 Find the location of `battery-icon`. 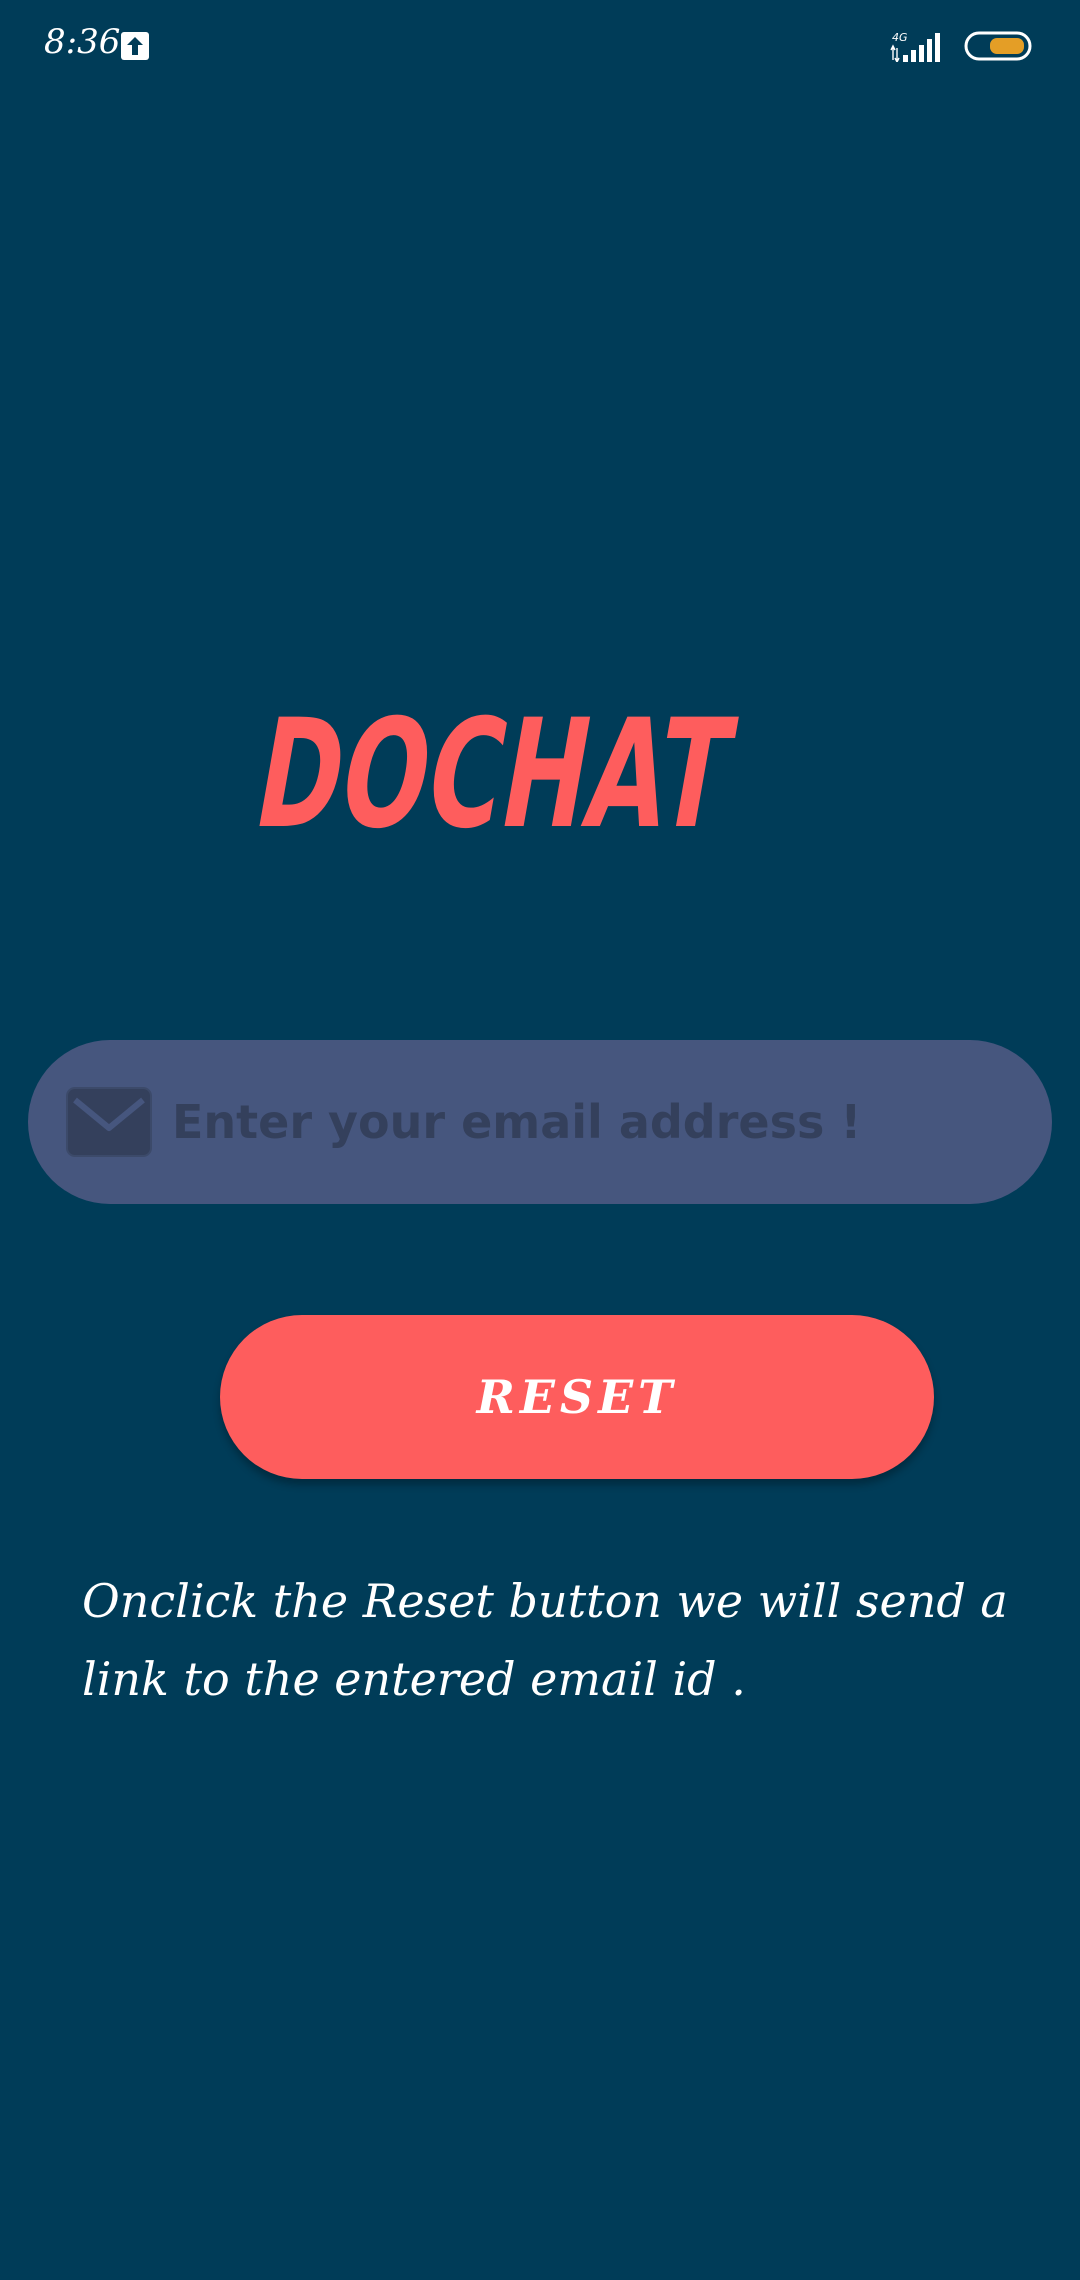

battery-icon is located at coordinates (998, 46).